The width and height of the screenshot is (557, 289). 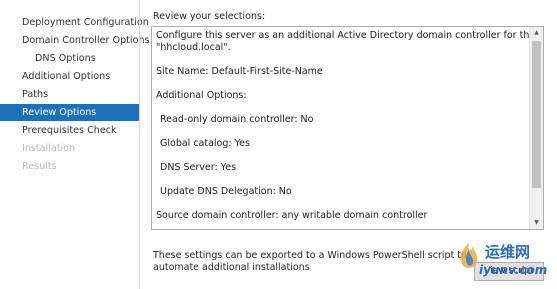 I want to click on sidebar-item-prerequisites-check: Prerequisites Check, so click(x=69, y=130).